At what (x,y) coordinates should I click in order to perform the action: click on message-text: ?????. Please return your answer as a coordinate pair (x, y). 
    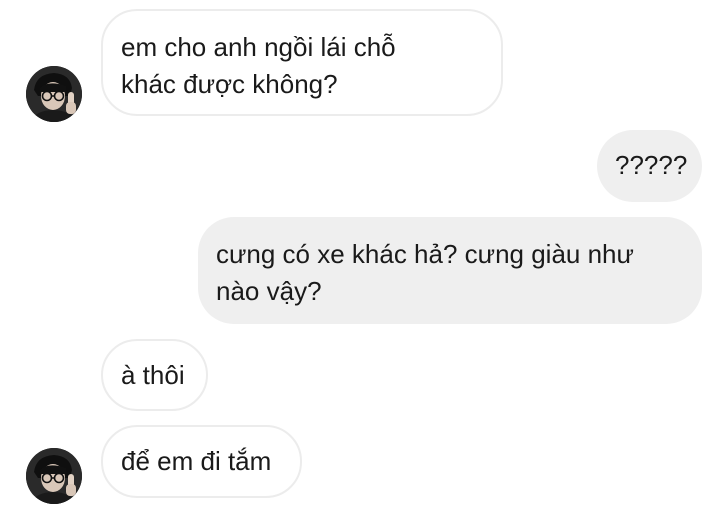
    Looking at the image, I should click on (651, 165).